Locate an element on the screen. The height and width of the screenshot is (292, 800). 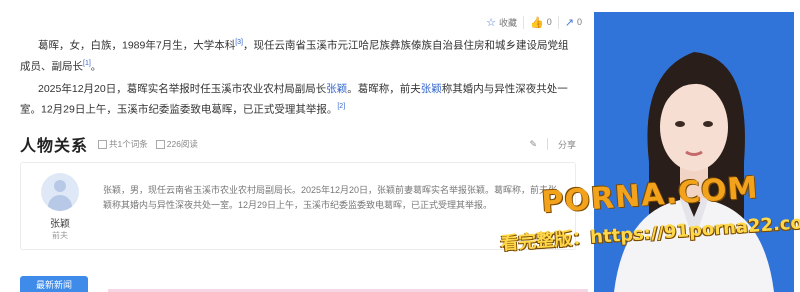
article-toolbar: ☆ 收藏 👍 0 ↗ 0 is located at coordinates (534, 22).